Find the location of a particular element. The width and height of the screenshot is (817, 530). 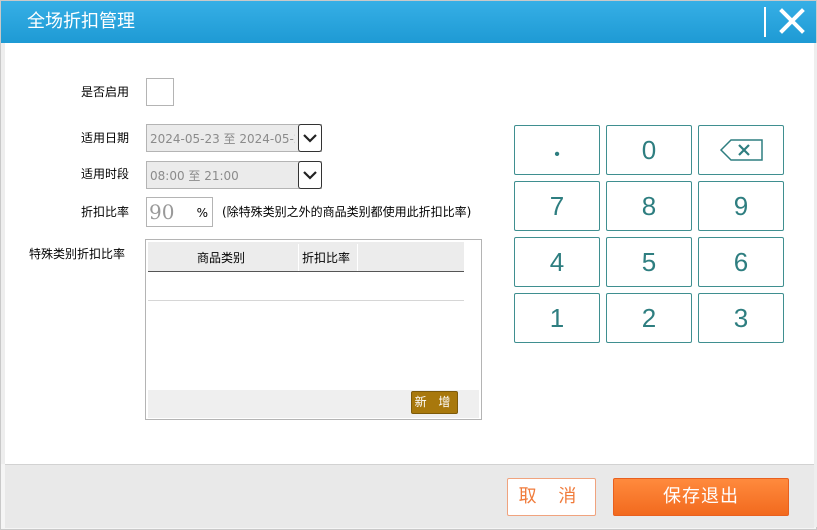

key-8: 8 is located at coordinates (649, 206).